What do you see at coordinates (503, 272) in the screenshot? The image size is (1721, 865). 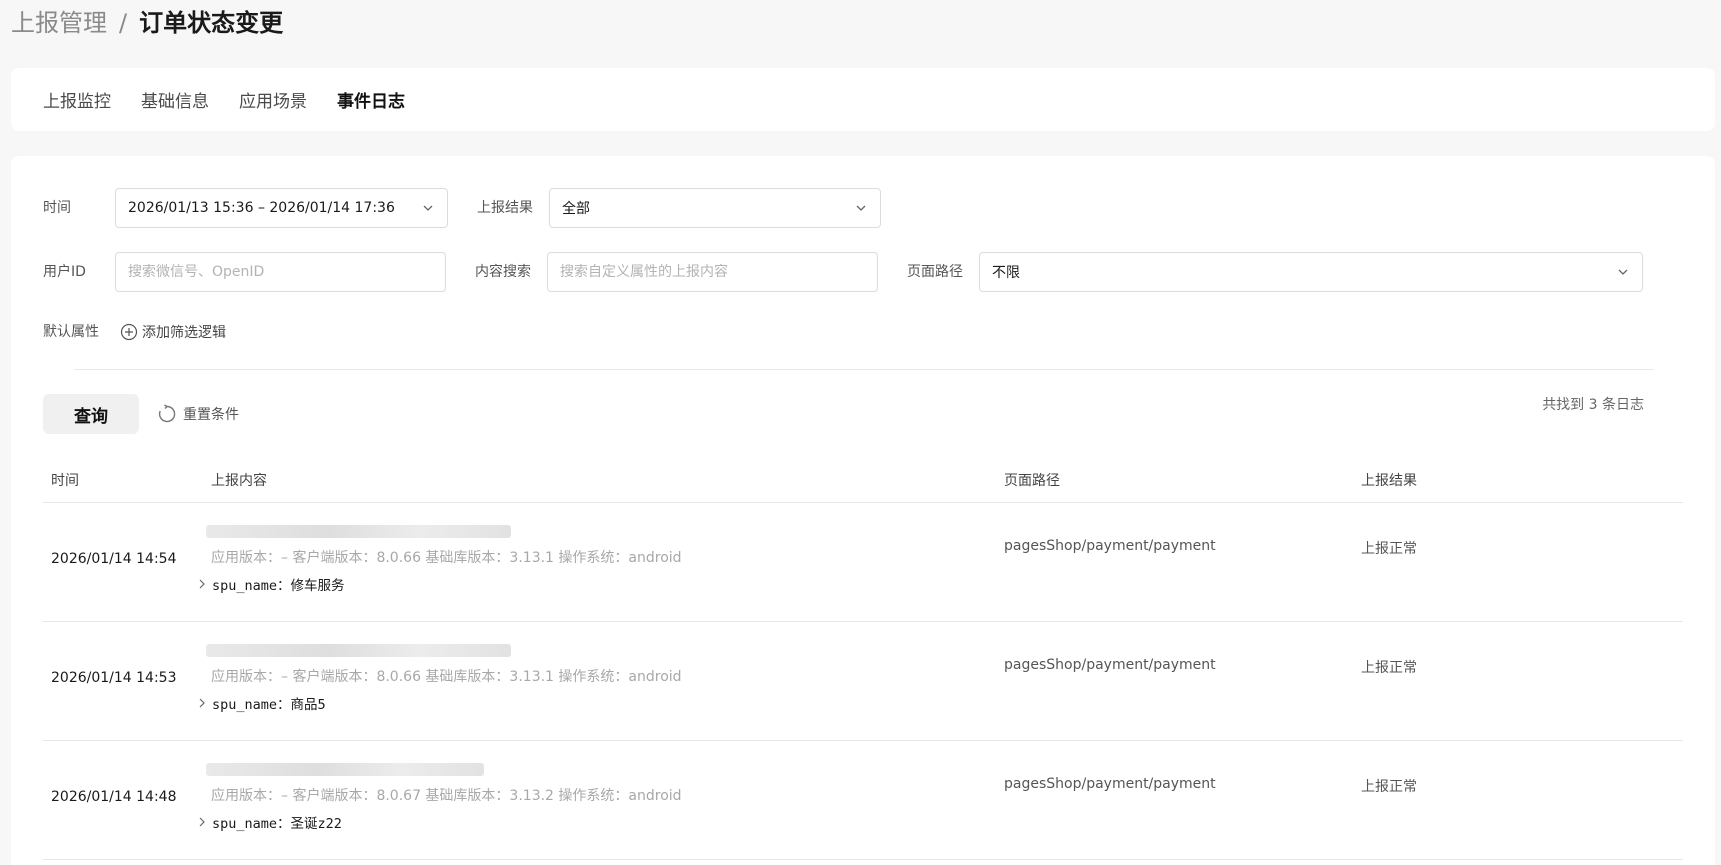 I see `content-search-label: 内容搜索` at bounding box center [503, 272].